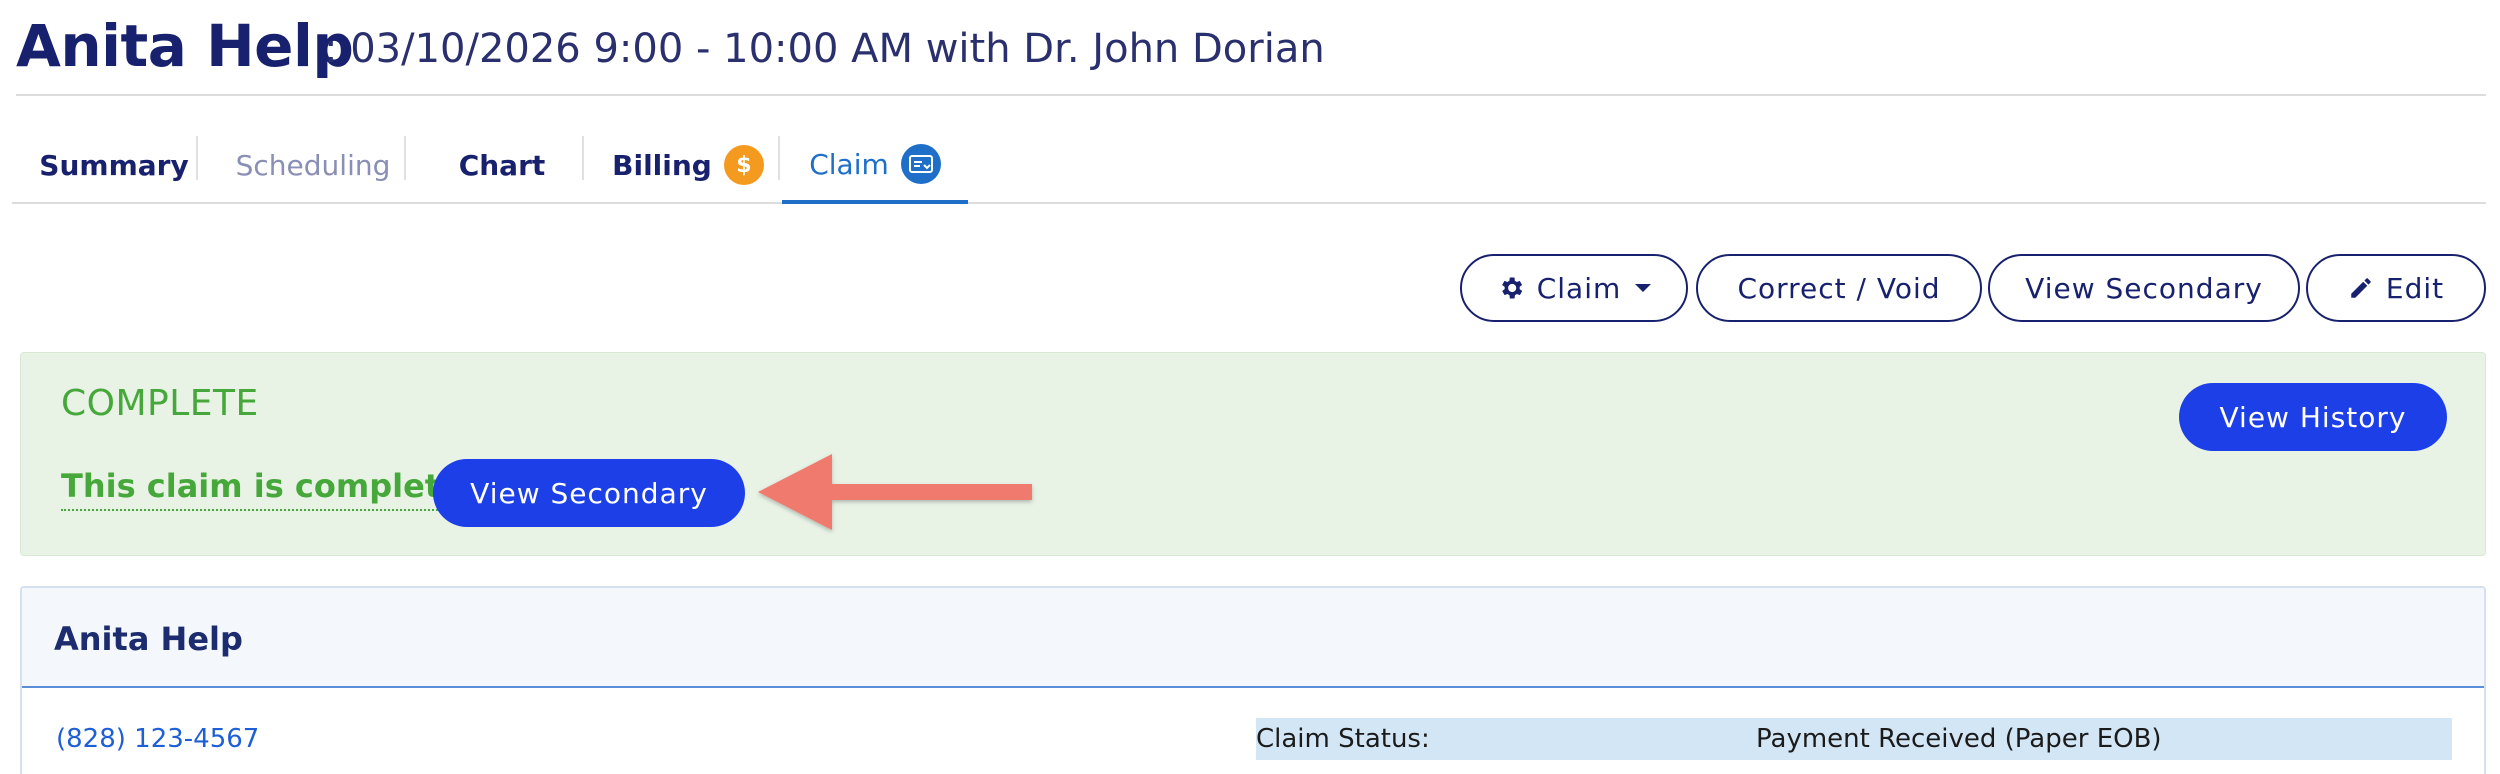 Image resolution: width=2500 pixels, height=774 pixels. I want to click on tab-label: Summary, so click(114, 165).